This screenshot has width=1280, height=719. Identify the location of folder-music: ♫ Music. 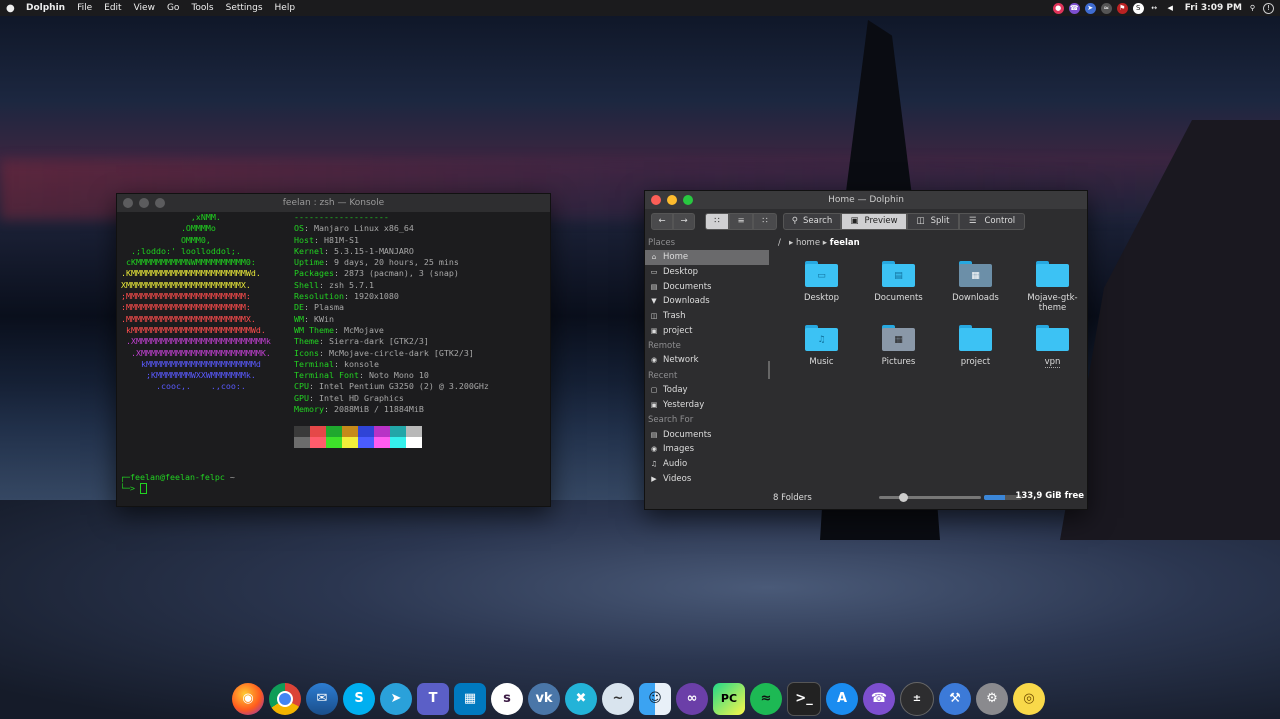
(821, 346).